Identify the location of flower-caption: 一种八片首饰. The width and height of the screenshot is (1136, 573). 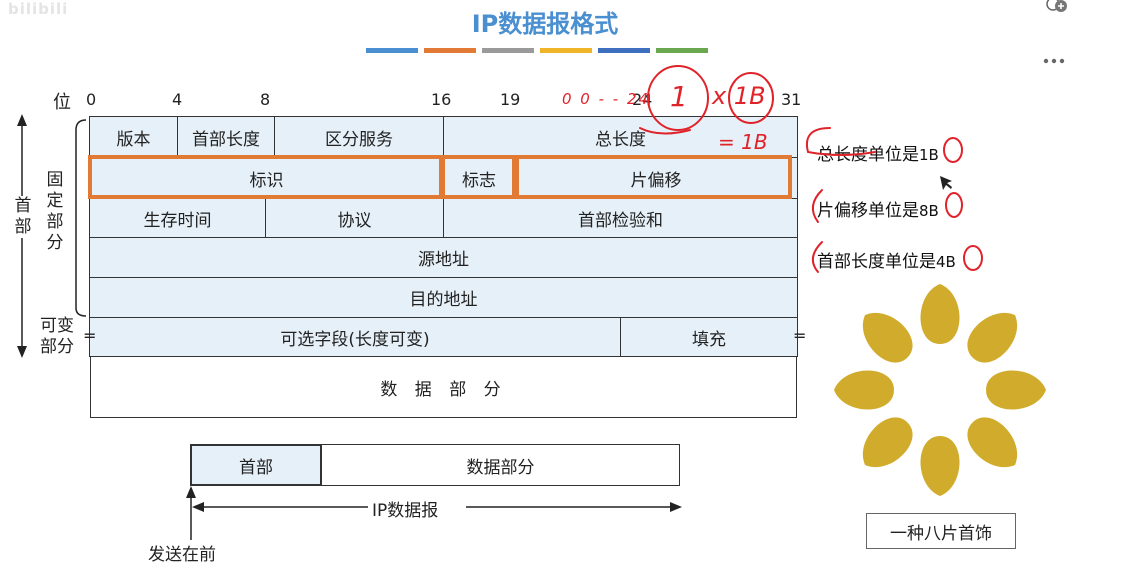
(941, 531).